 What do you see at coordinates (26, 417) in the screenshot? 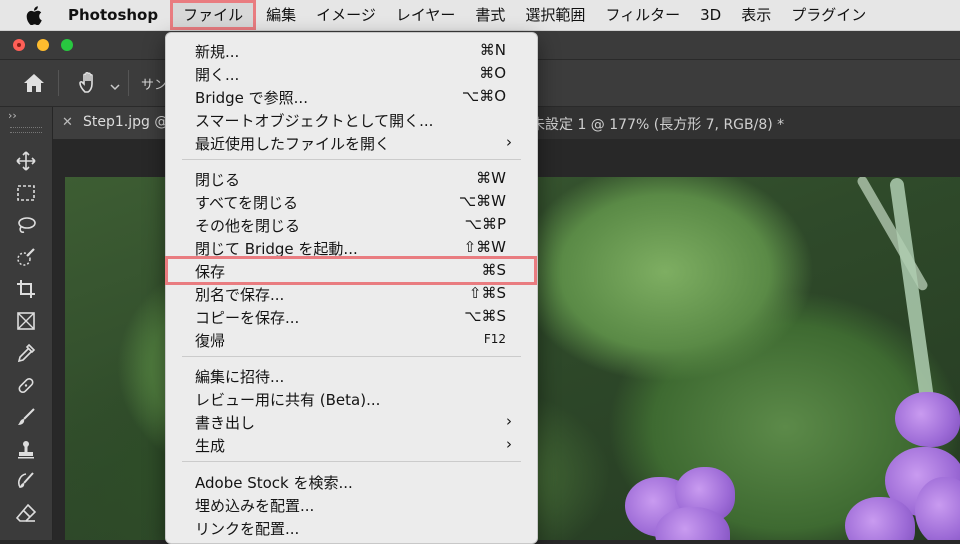
I see `brush-tool-icon` at bounding box center [26, 417].